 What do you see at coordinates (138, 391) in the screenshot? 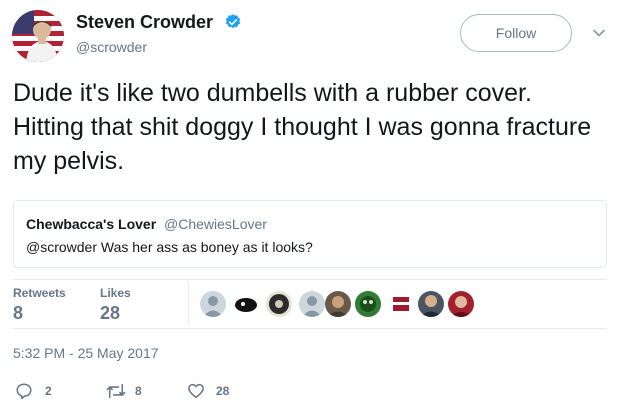
I see `retweet-count: 8` at bounding box center [138, 391].